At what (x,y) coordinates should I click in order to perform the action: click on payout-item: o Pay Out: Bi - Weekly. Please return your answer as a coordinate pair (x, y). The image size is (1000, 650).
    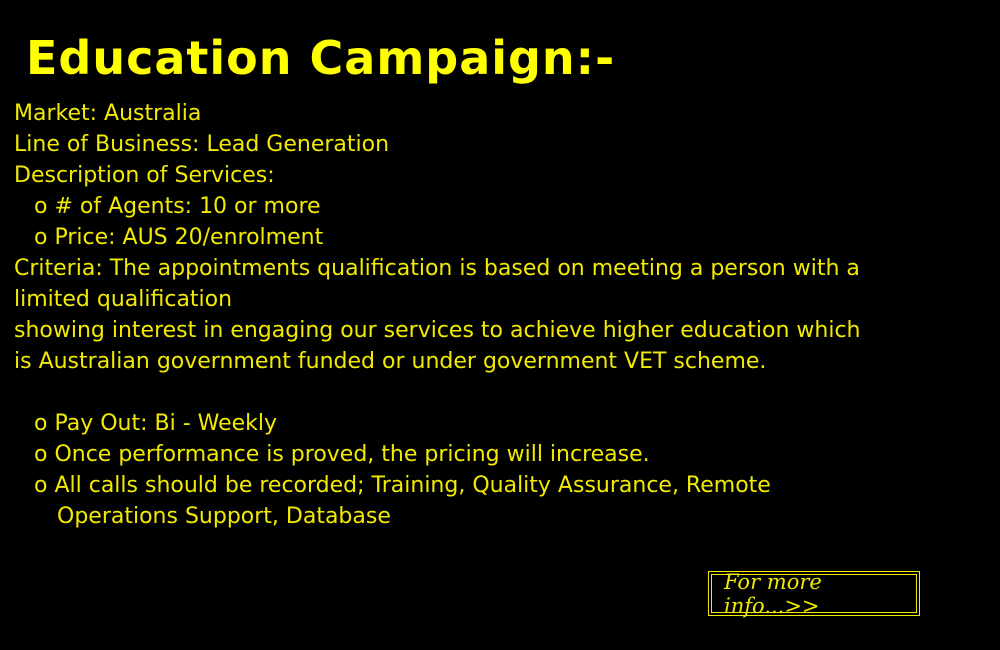
    Looking at the image, I should click on (156, 423).